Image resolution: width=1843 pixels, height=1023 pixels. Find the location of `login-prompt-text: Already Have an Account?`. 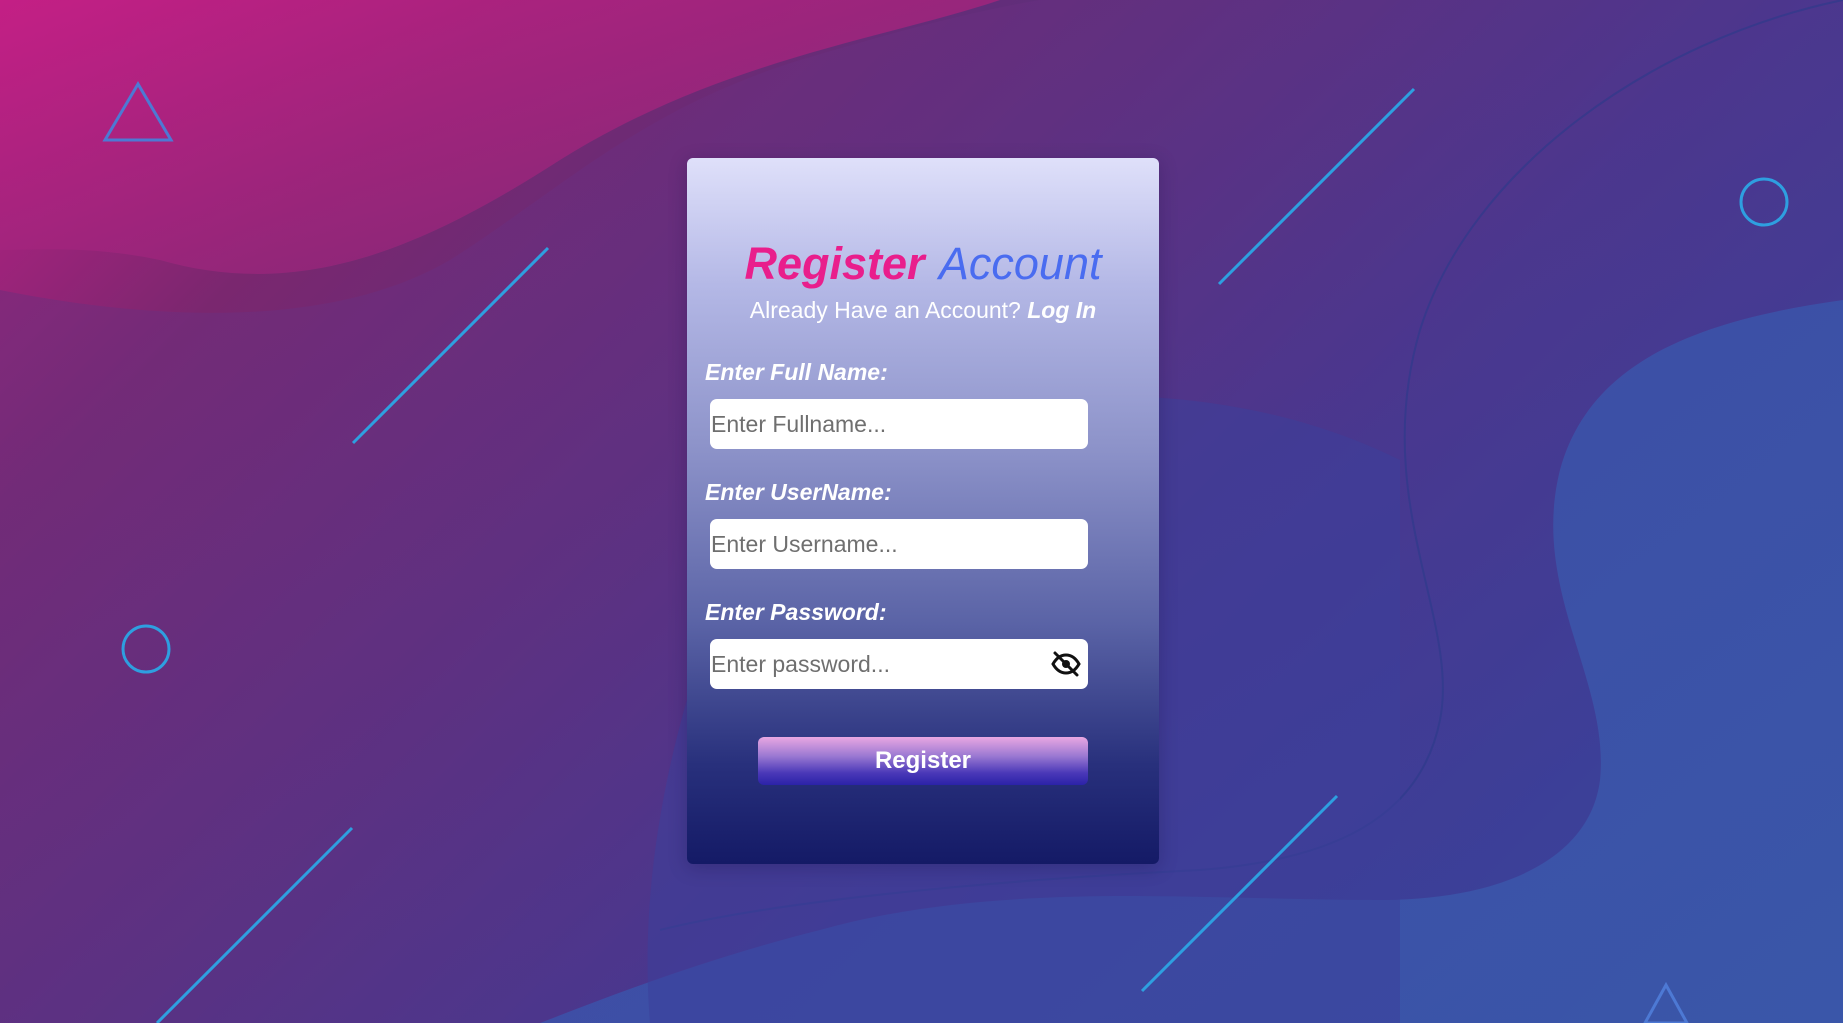

login-prompt-text: Already Have an Account? is located at coordinates (885, 310).